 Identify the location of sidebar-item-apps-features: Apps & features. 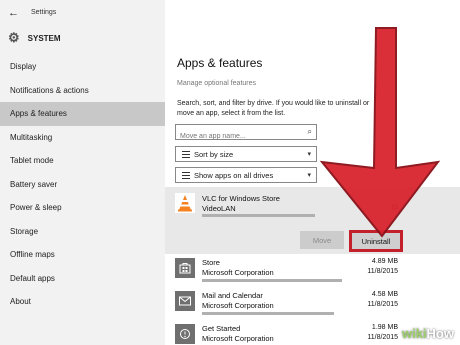
(82, 114).